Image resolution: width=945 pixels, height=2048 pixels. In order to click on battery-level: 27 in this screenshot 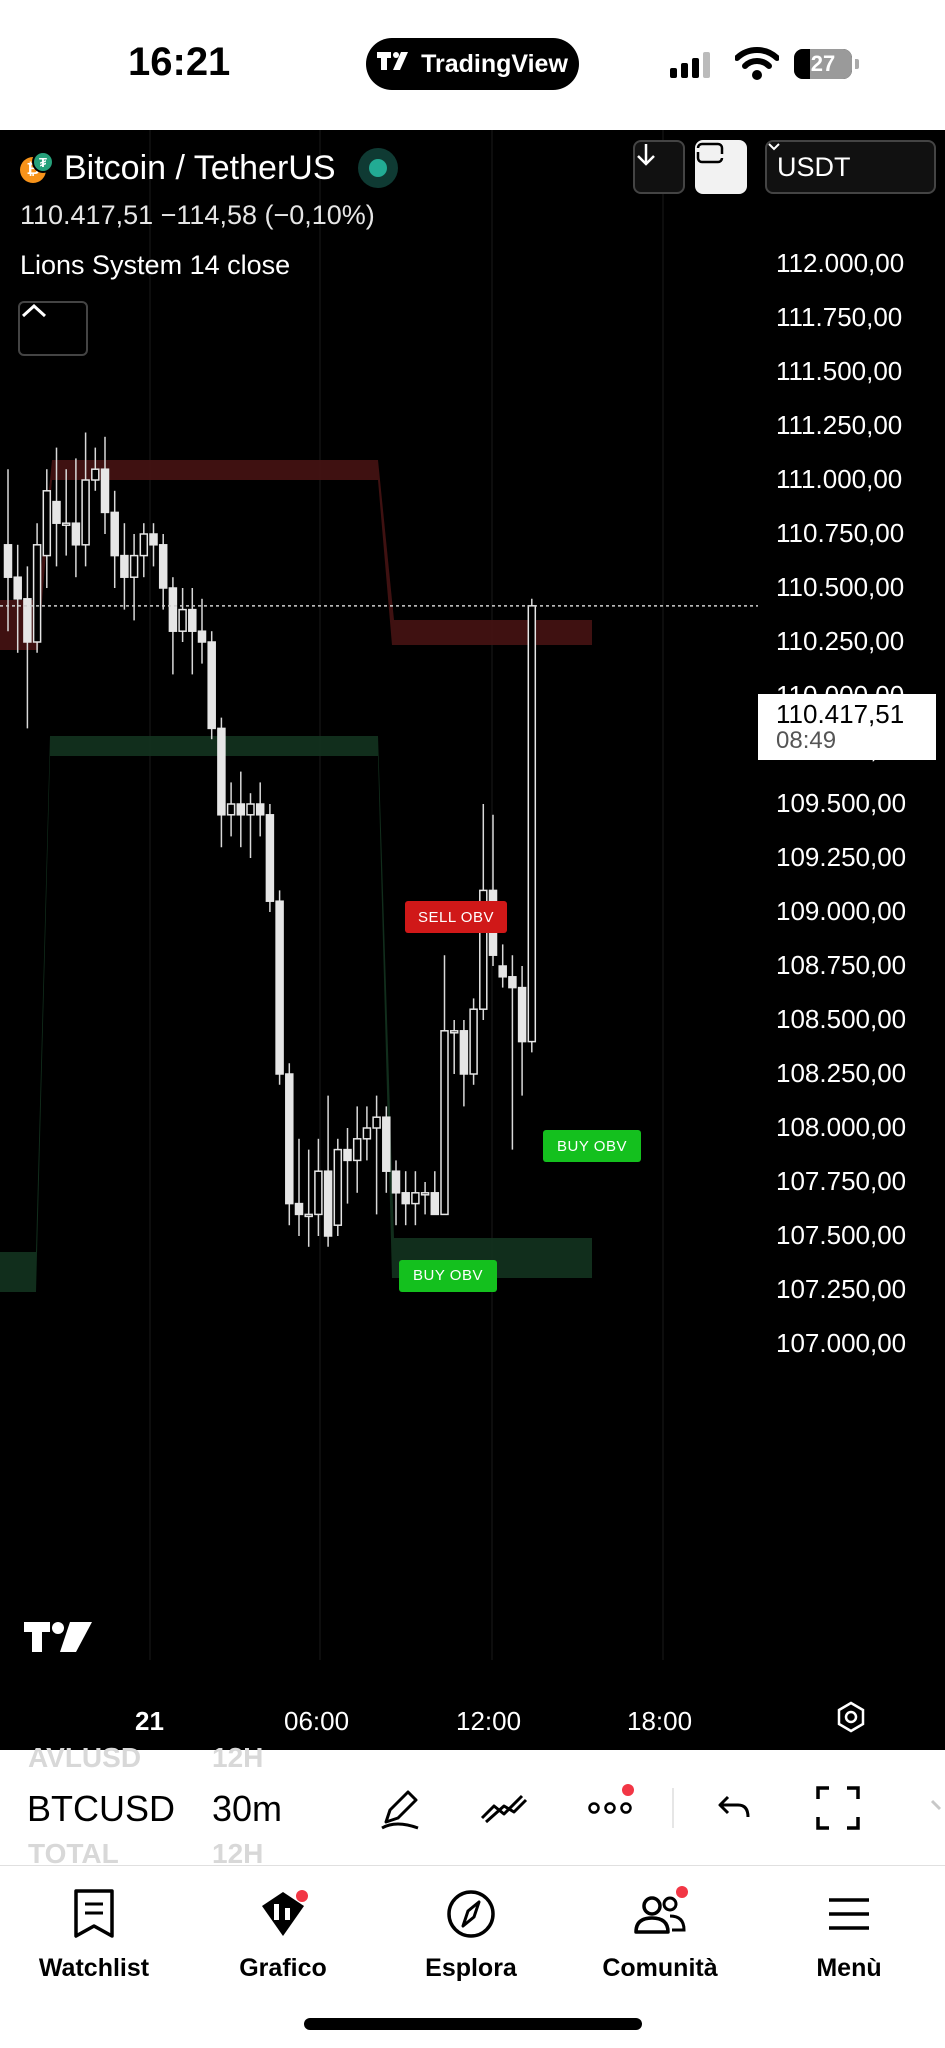, I will do `click(823, 63)`.